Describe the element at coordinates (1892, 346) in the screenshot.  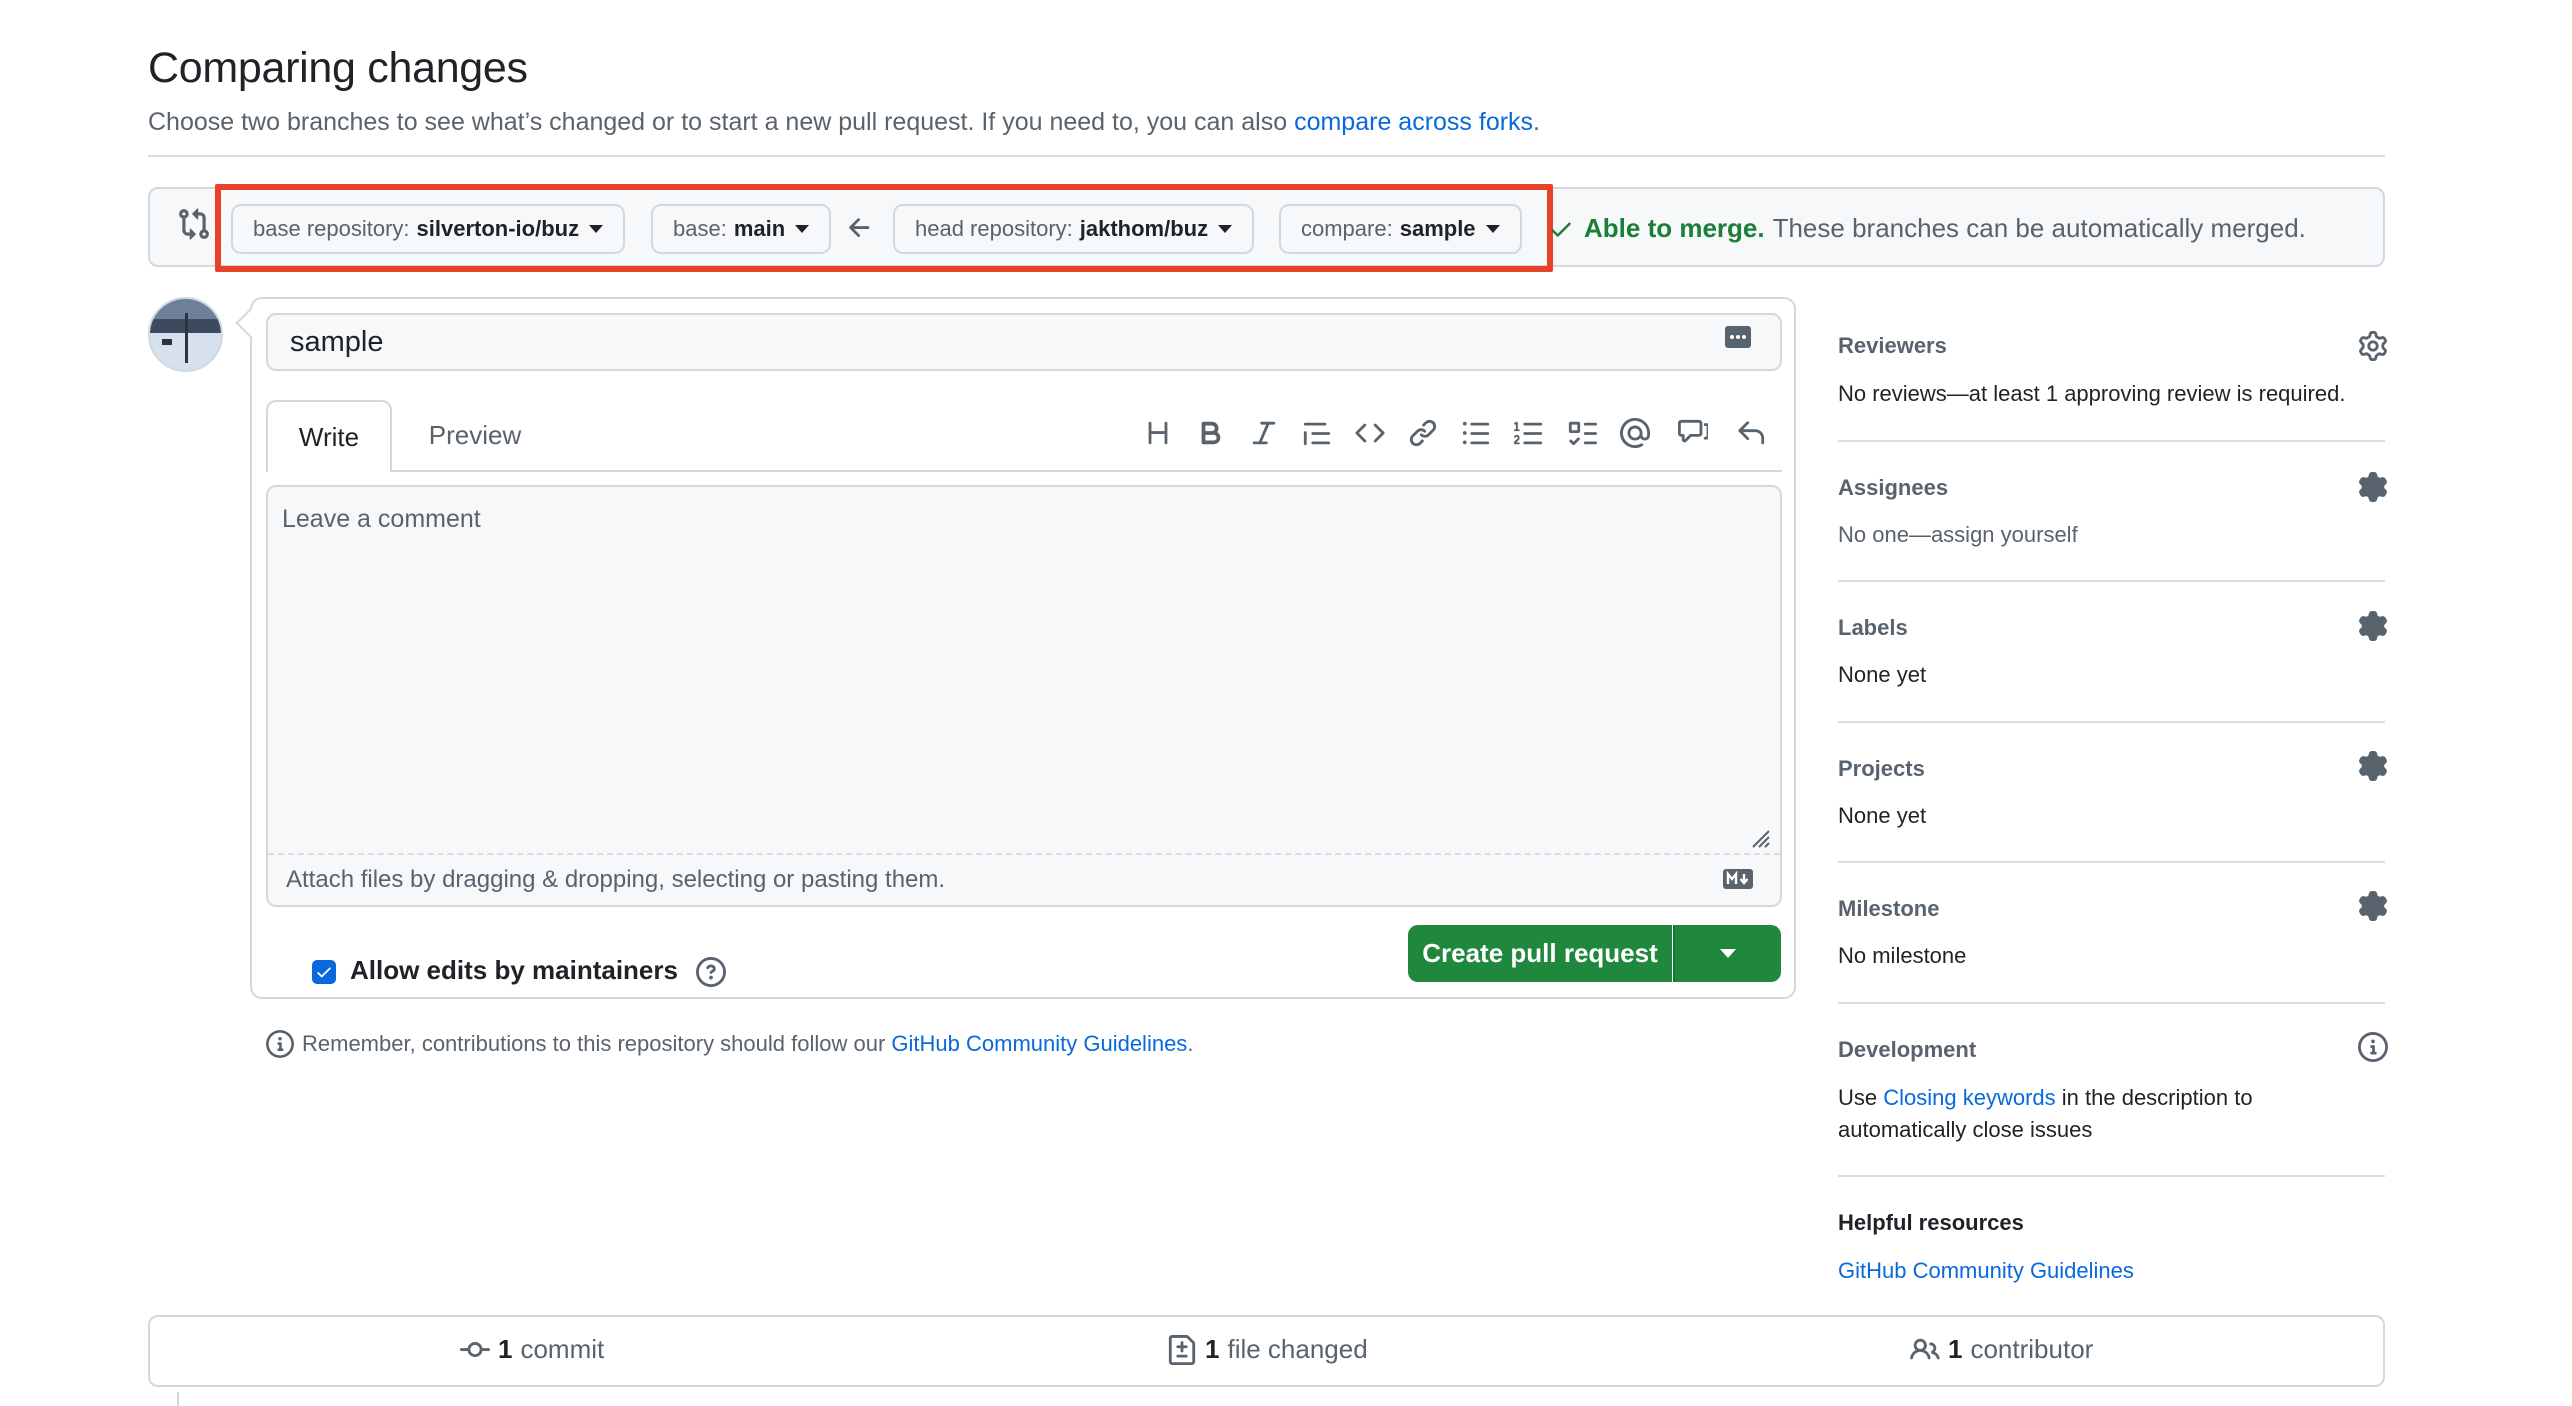
I see `sidebar-reviewers-heading: Reviewers` at that location.